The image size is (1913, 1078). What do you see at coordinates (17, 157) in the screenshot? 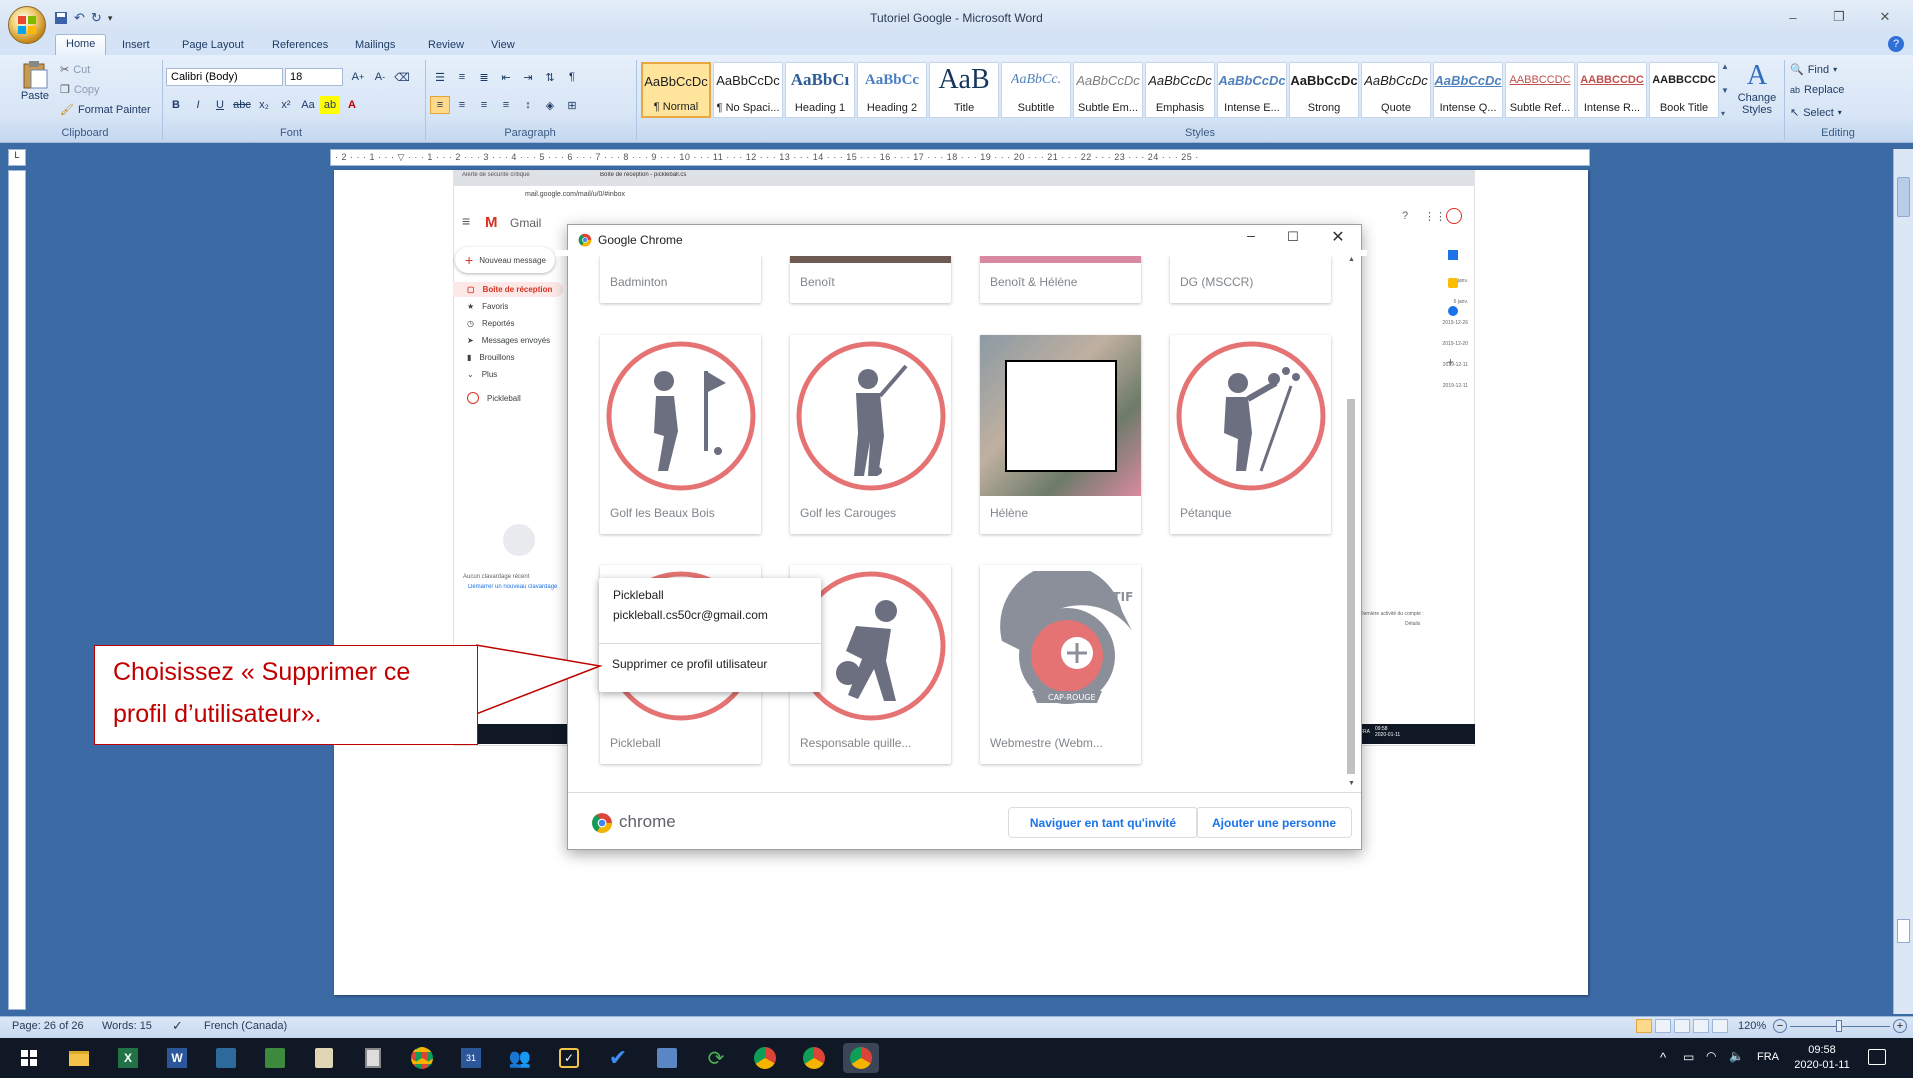
I see `tab-selector-icon: L` at bounding box center [17, 157].